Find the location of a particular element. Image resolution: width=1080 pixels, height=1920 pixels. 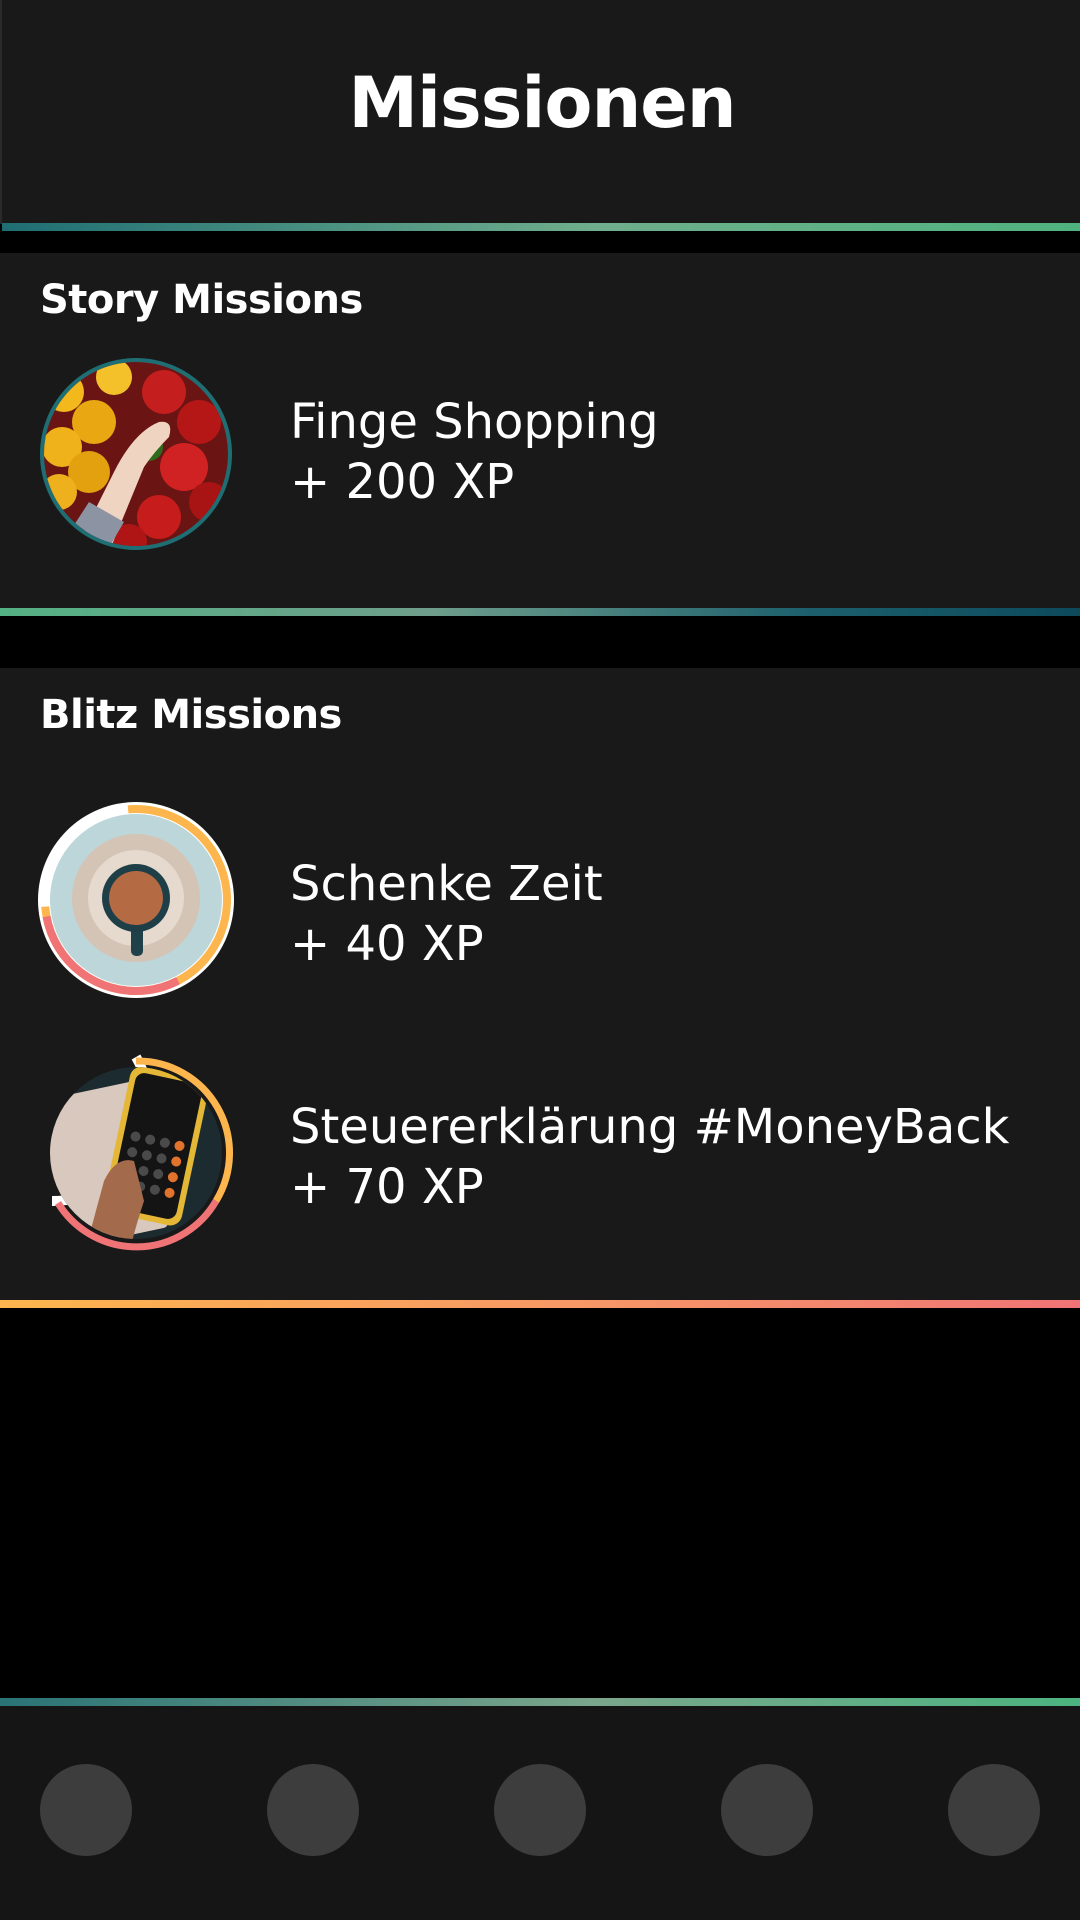

calculator-phone-photo-icon is located at coordinates (136, 1152).